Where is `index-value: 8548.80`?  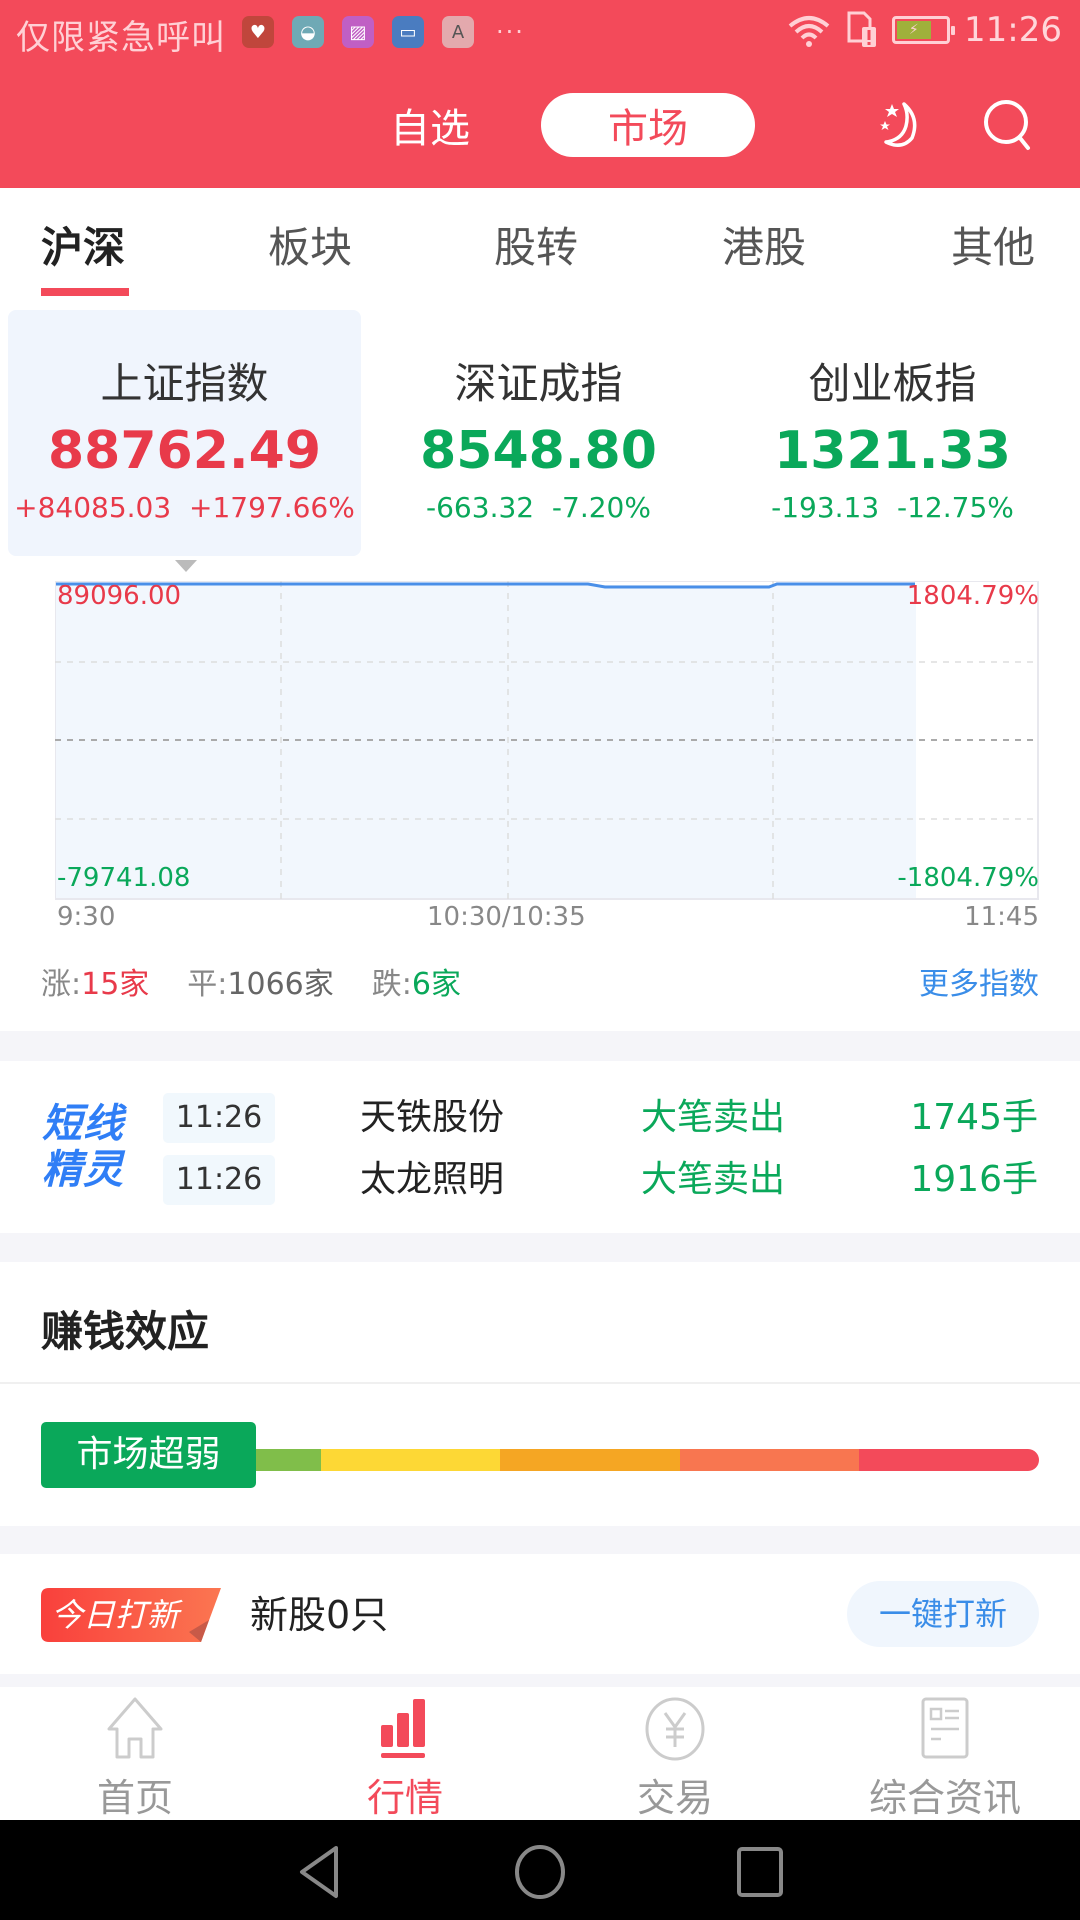 index-value: 8548.80 is located at coordinates (538, 451).